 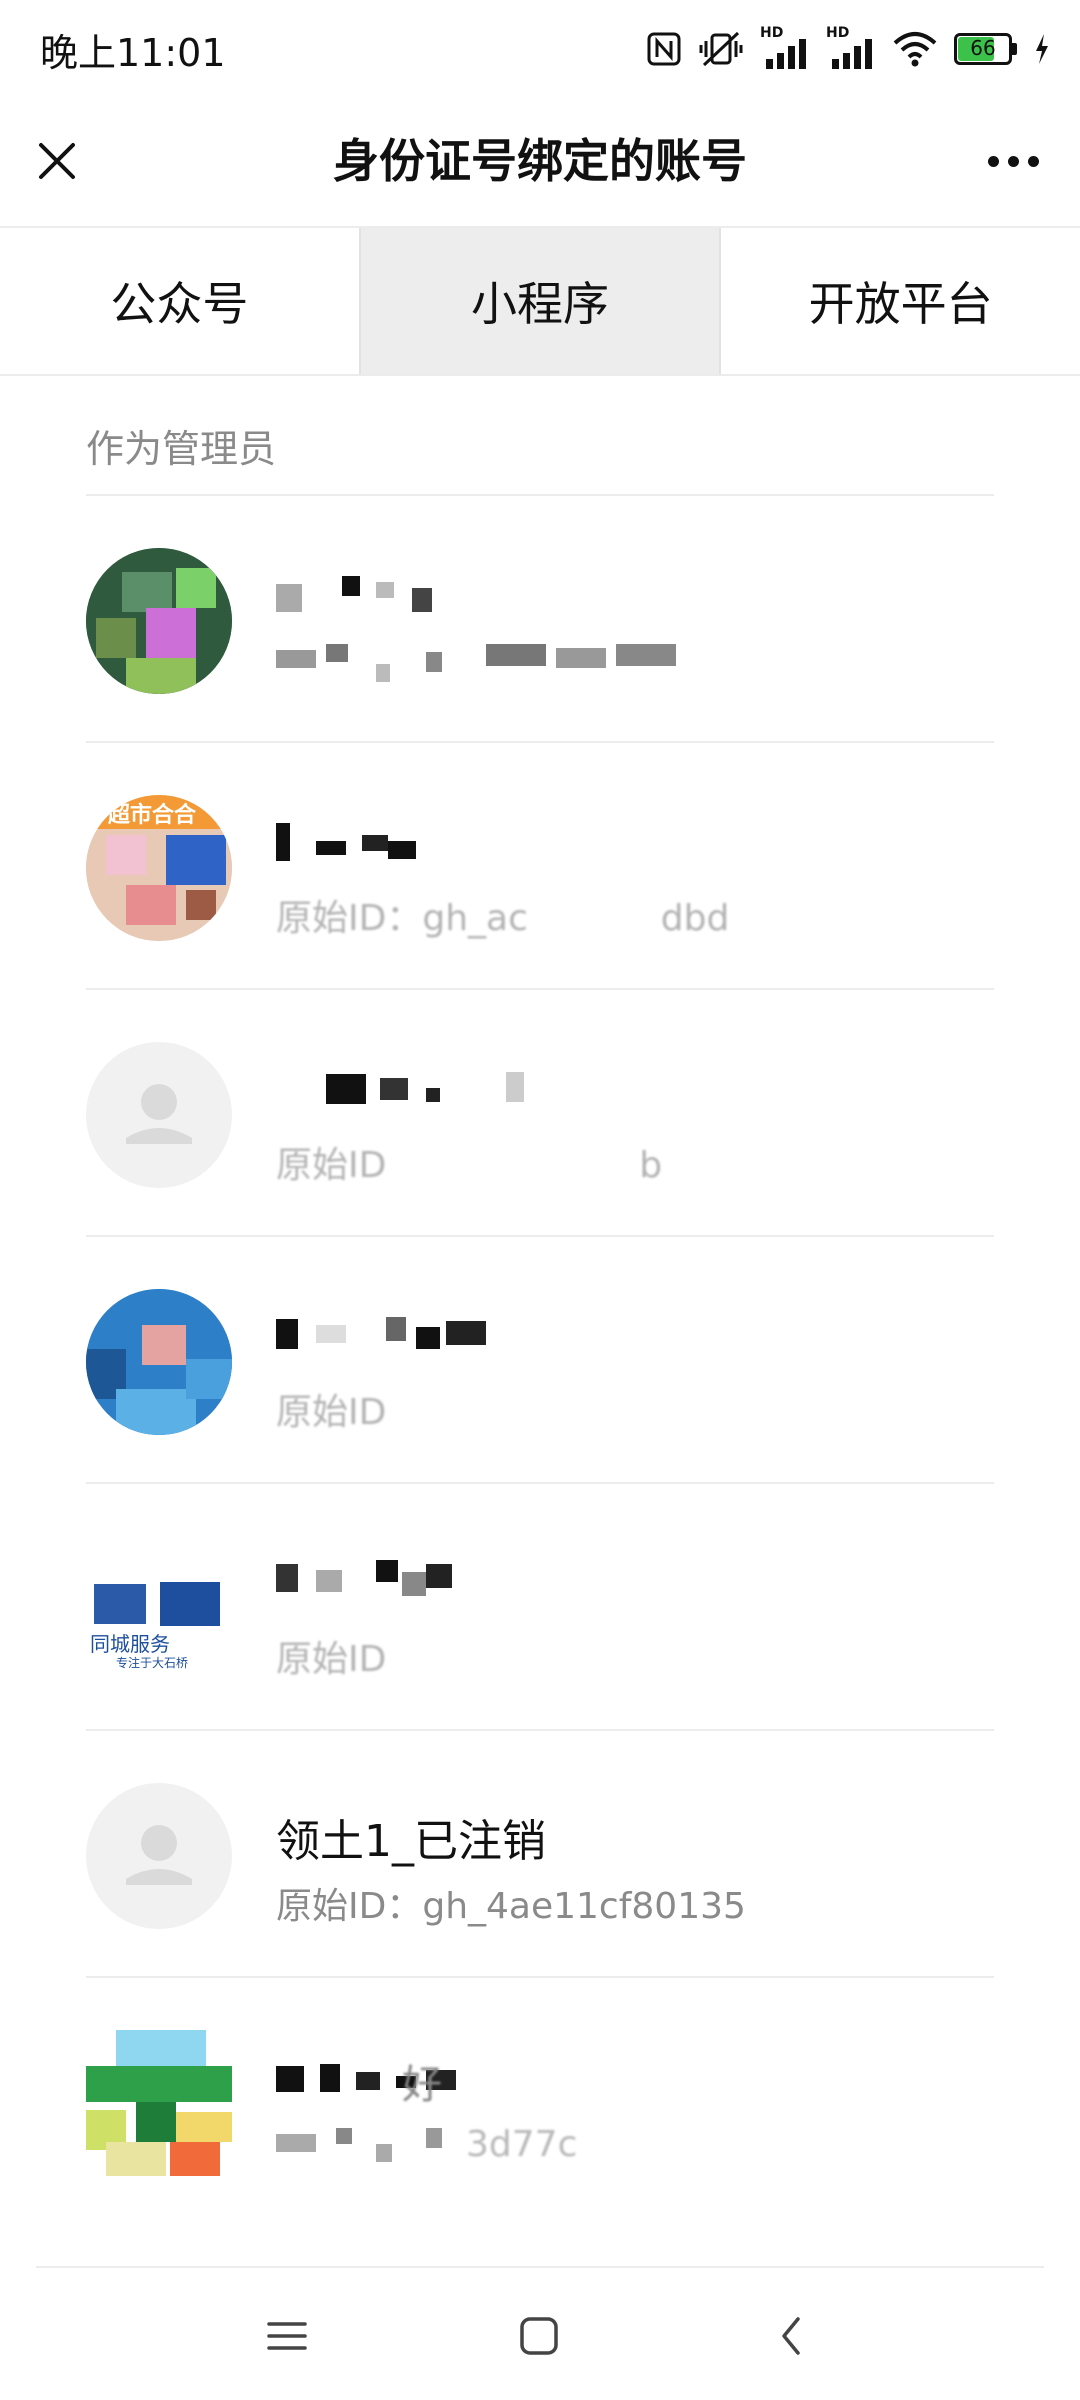 I want to click on tab-open-platform: 开放平台, so click(x=900, y=301).